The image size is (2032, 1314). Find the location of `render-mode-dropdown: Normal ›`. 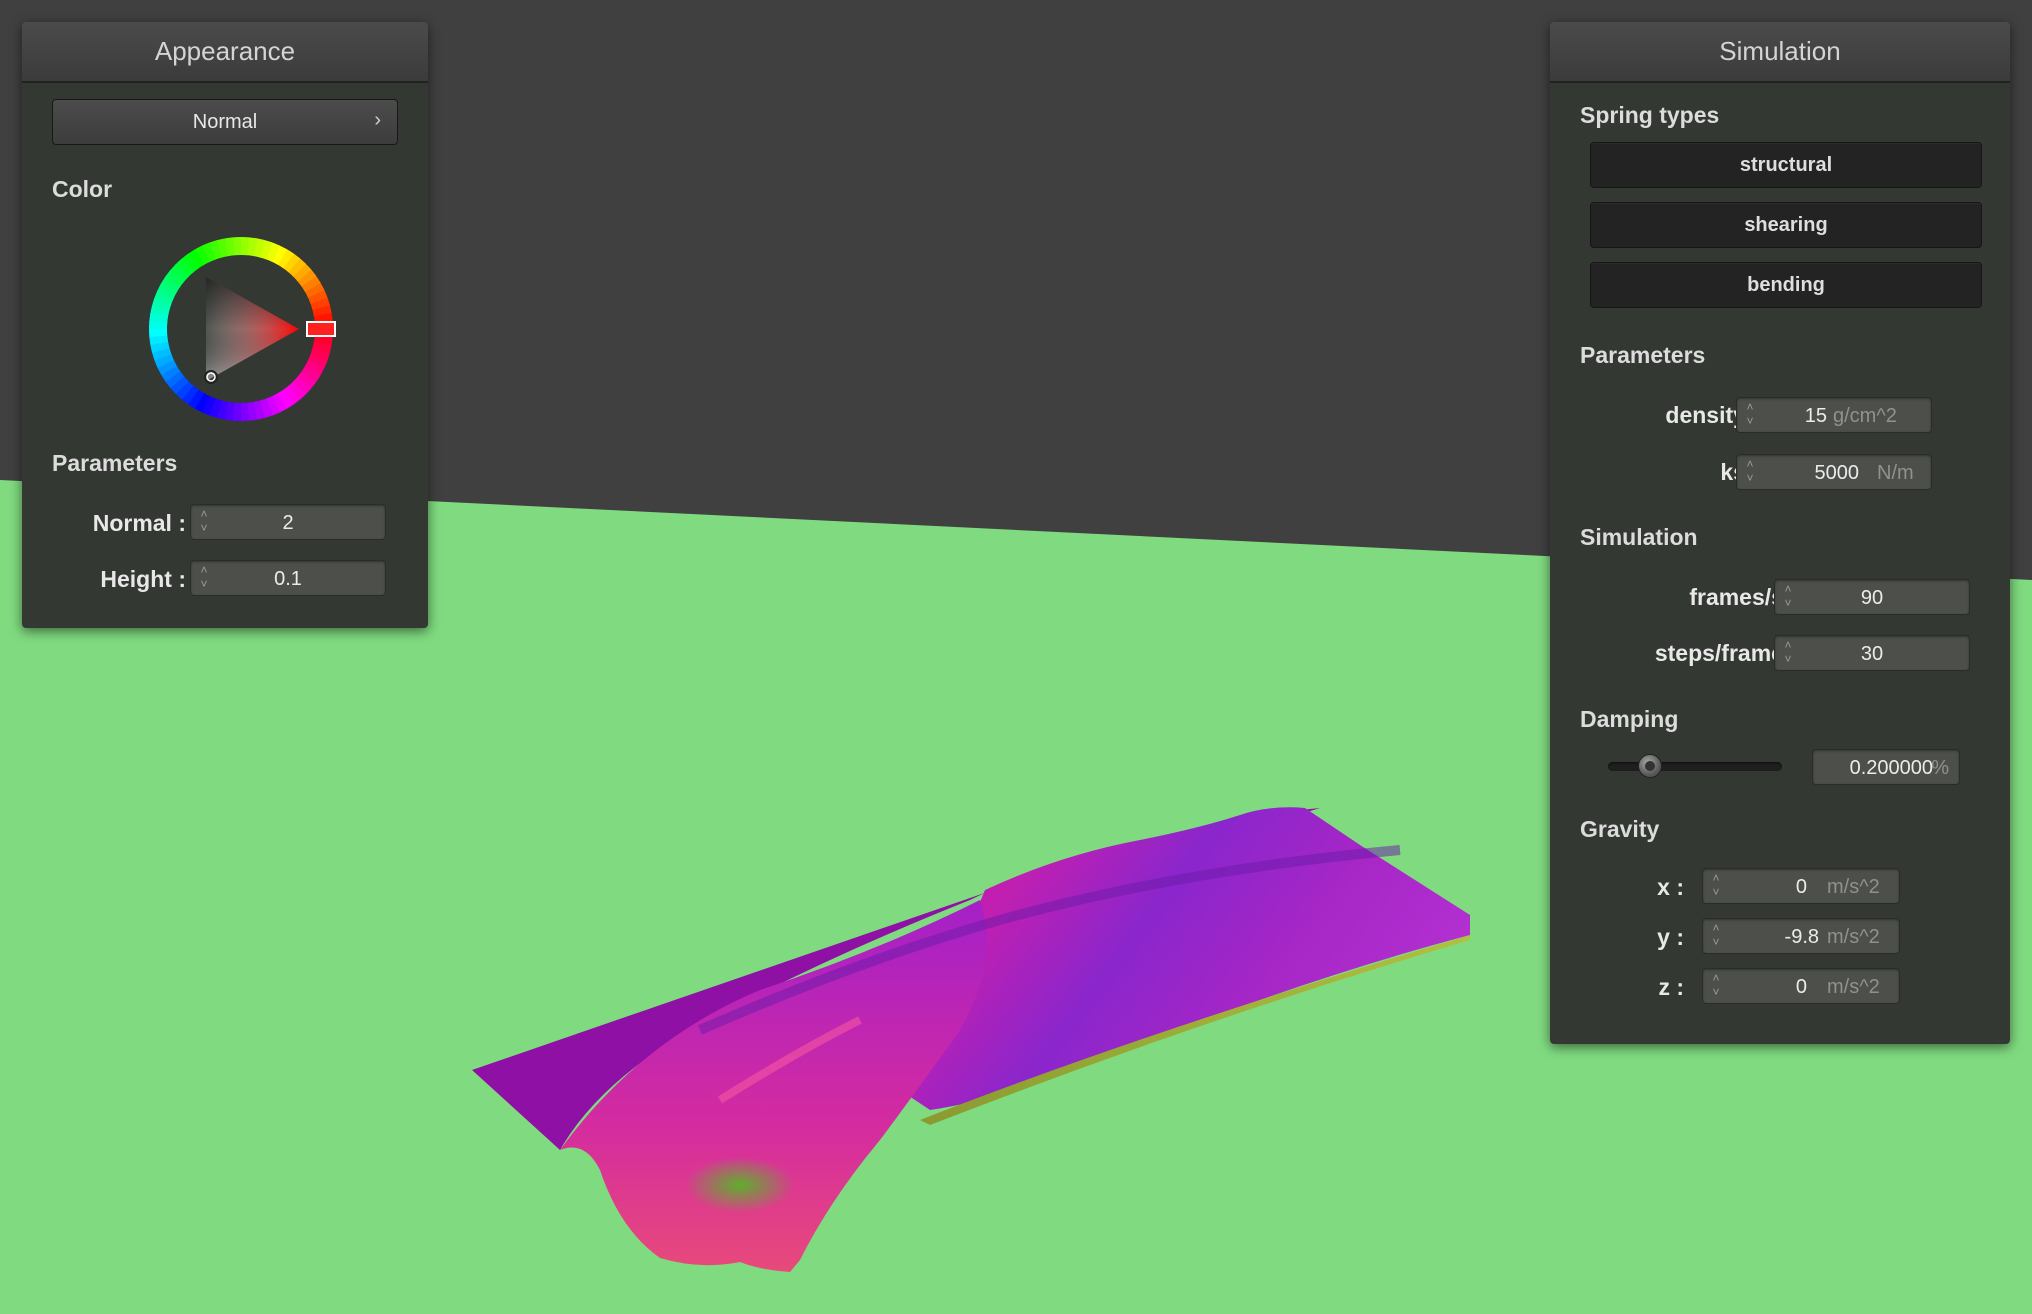

render-mode-dropdown: Normal › is located at coordinates (225, 122).